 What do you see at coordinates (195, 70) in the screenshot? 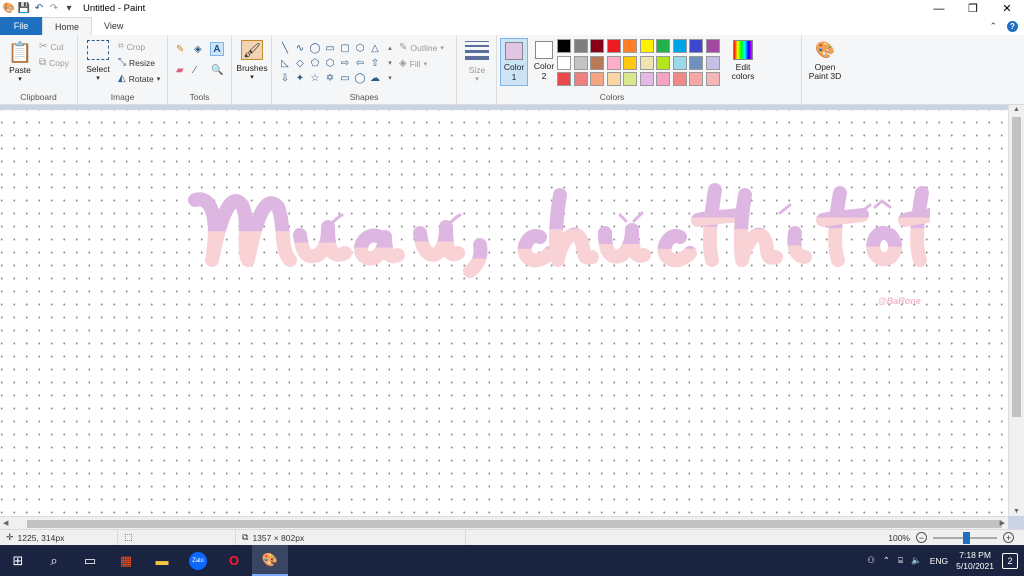
I see `color-picker-icon: ⁄` at bounding box center [195, 70].